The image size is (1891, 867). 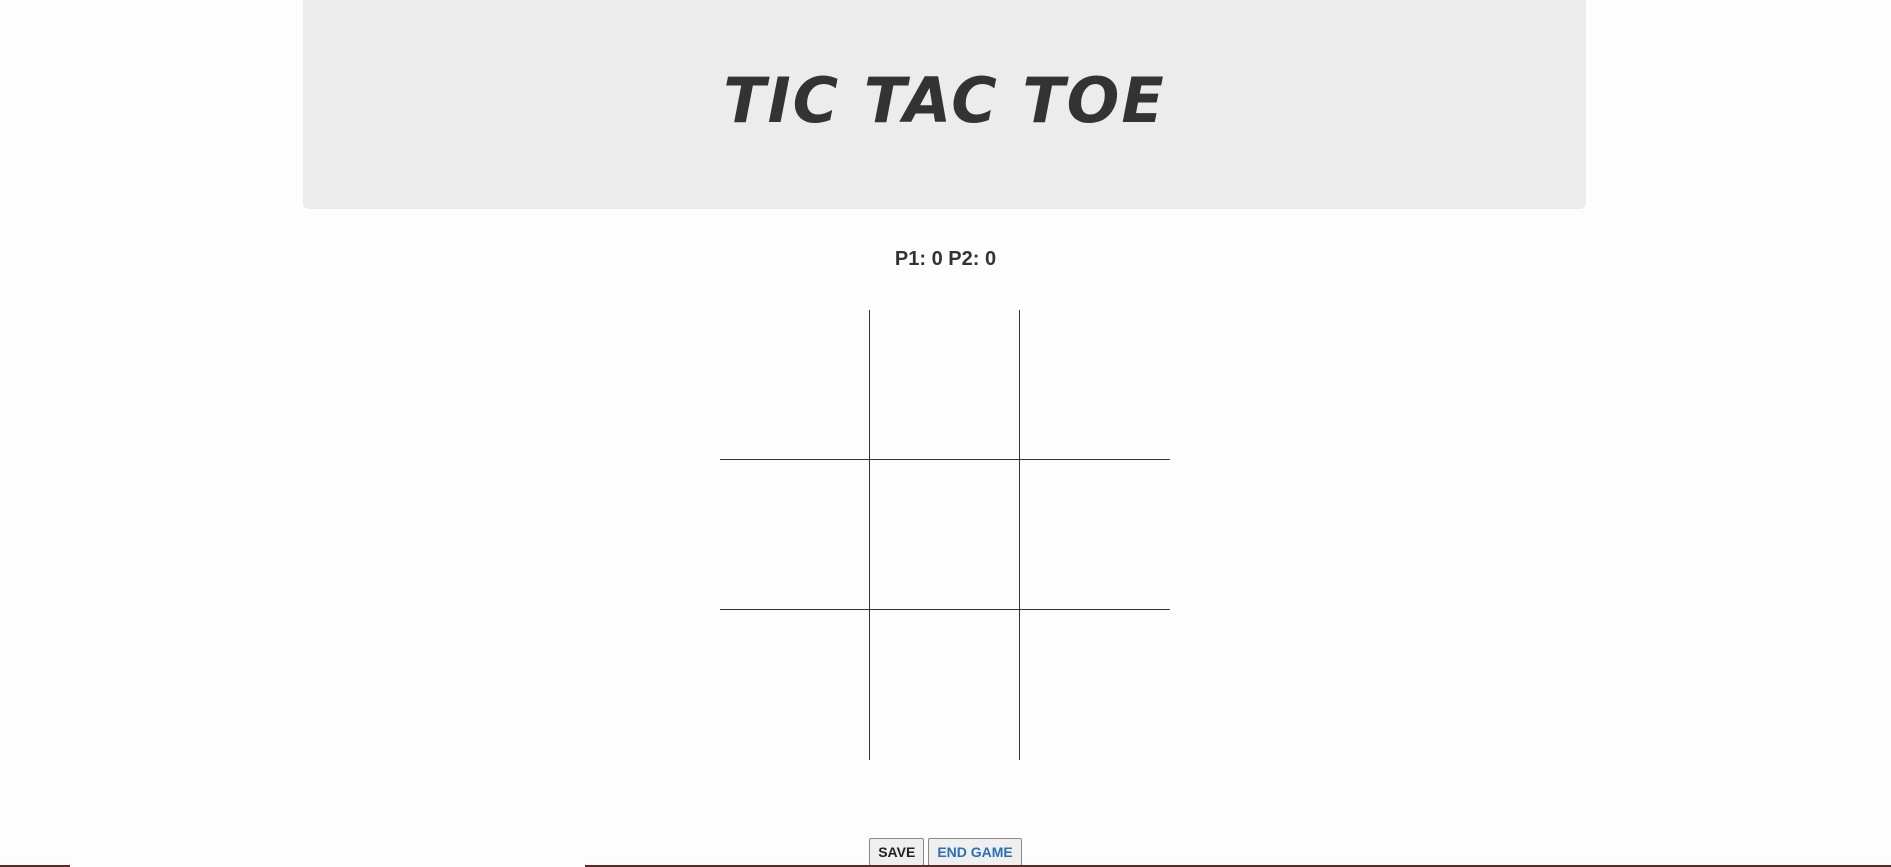 What do you see at coordinates (975, 852) in the screenshot?
I see `end-game-button: END GAME` at bounding box center [975, 852].